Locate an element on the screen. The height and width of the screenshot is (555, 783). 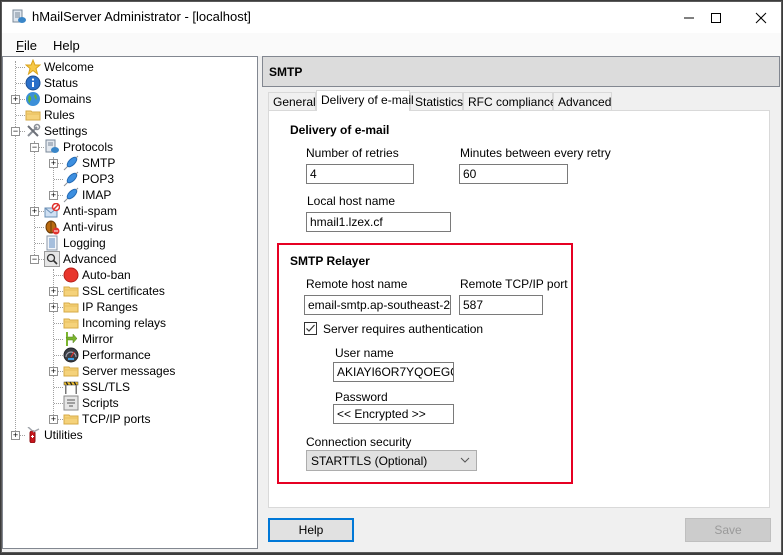
protocols-icon is located at coordinates (52, 147).